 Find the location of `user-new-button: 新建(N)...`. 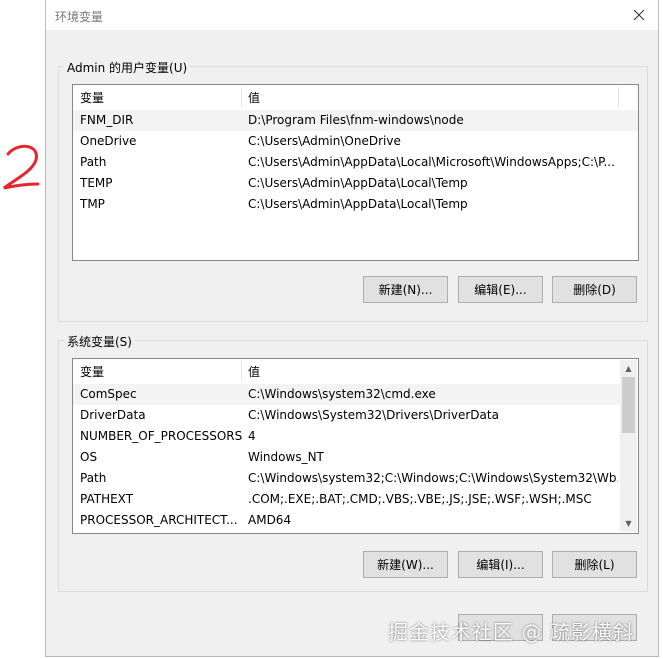

user-new-button: 新建(N)... is located at coordinates (405, 289).